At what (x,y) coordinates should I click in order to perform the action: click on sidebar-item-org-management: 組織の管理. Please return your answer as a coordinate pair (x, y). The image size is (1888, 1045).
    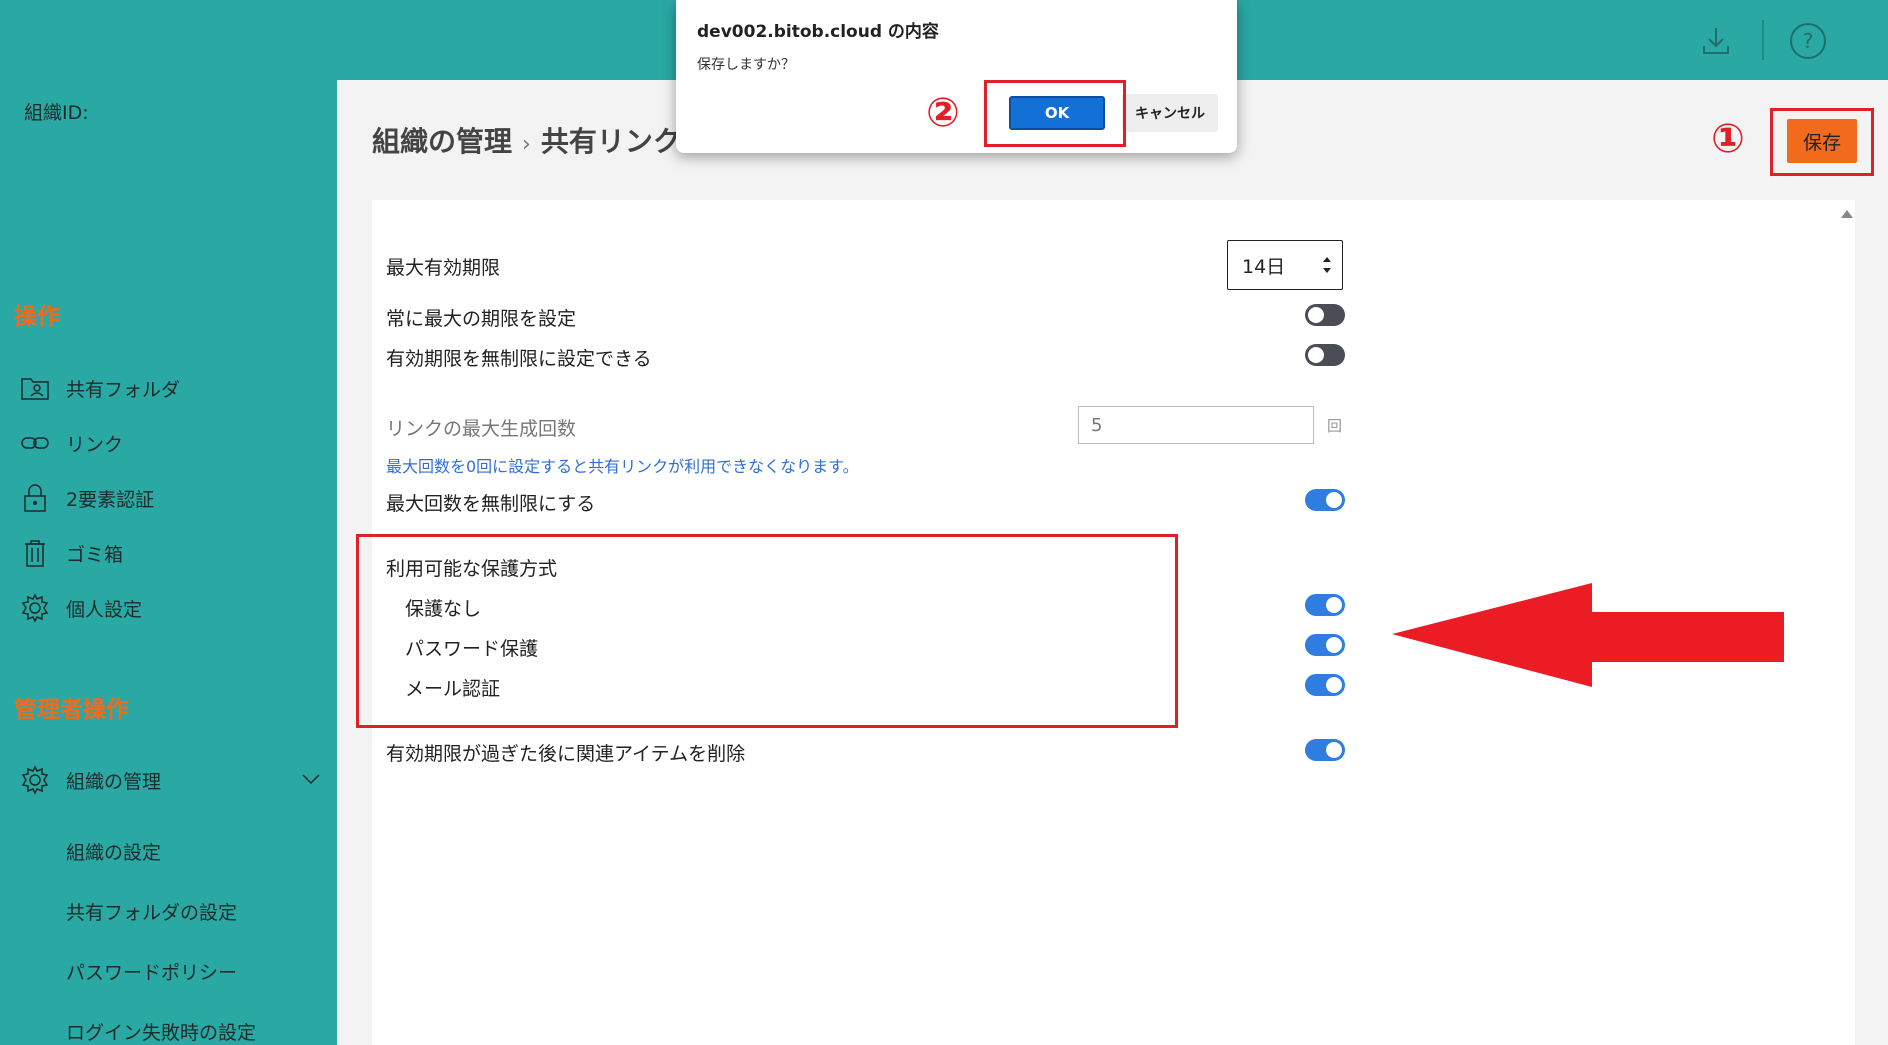
    Looking at the image, I should click on (89, 780).